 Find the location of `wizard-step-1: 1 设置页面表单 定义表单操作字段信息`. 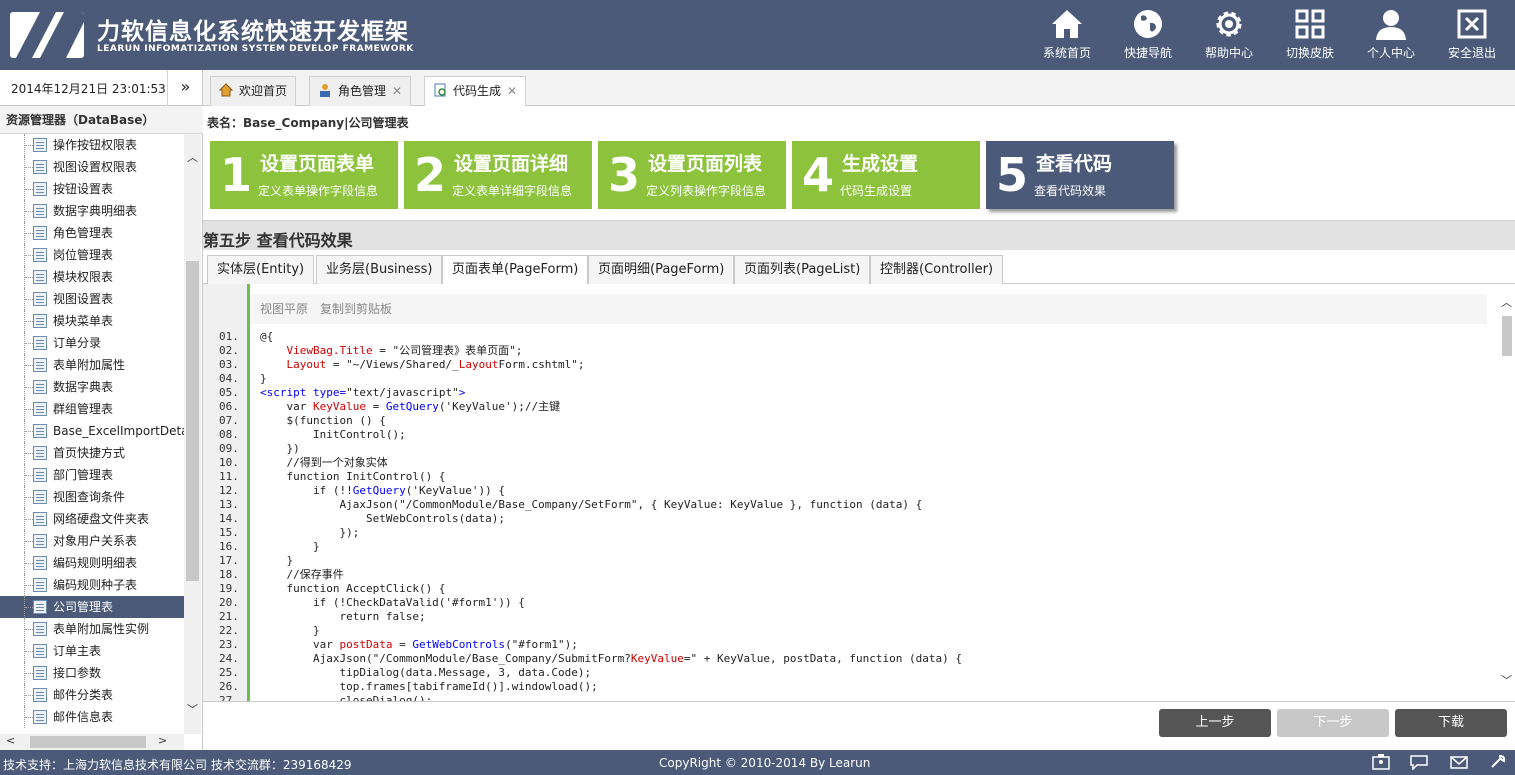

wizard-step-1: 1 设置页面表单 定义表单操作字段信息 is located at coordinates (304, 175).